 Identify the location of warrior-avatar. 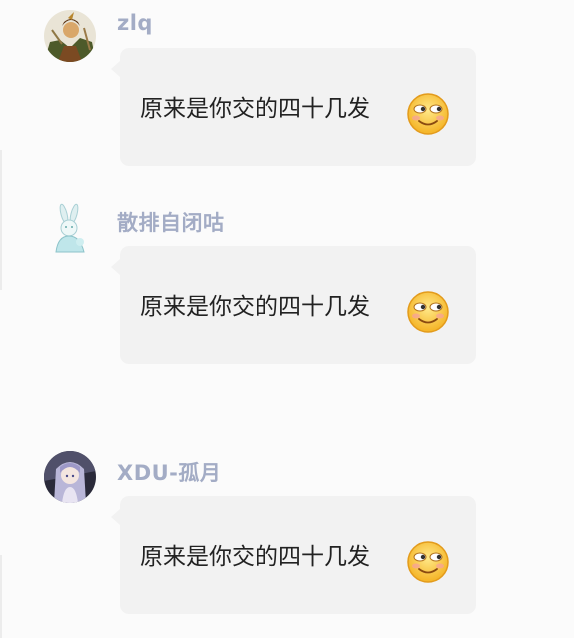
(70, 36).